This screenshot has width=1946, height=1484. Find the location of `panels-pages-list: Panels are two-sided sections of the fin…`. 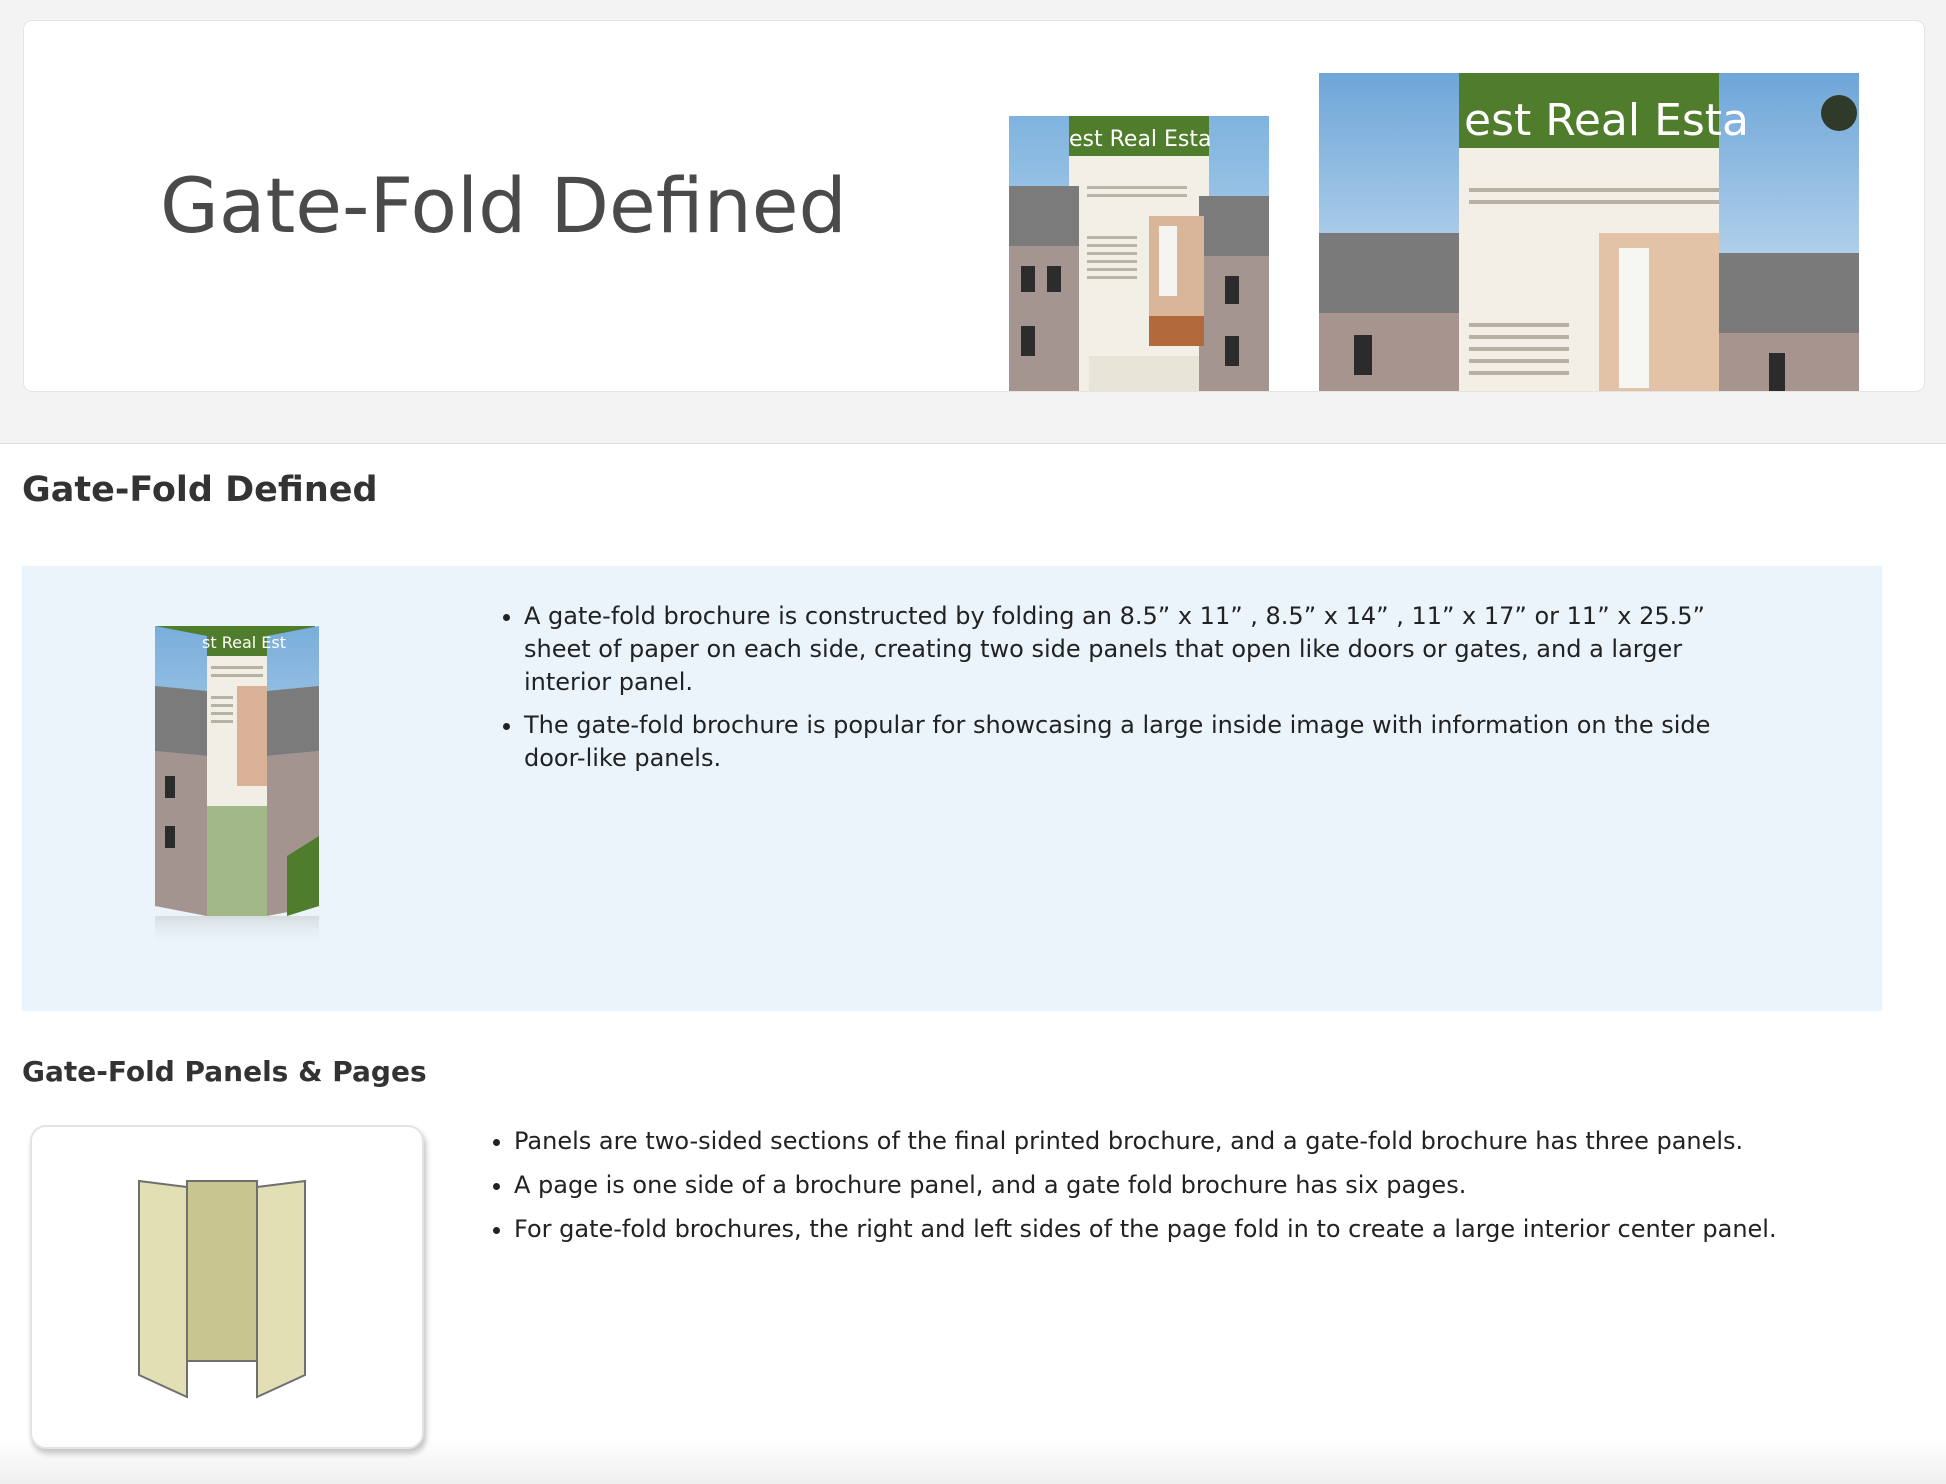

panels-pages-list: Panels are two-sided sections of the fin… is located at coordinates (1214, 1190).